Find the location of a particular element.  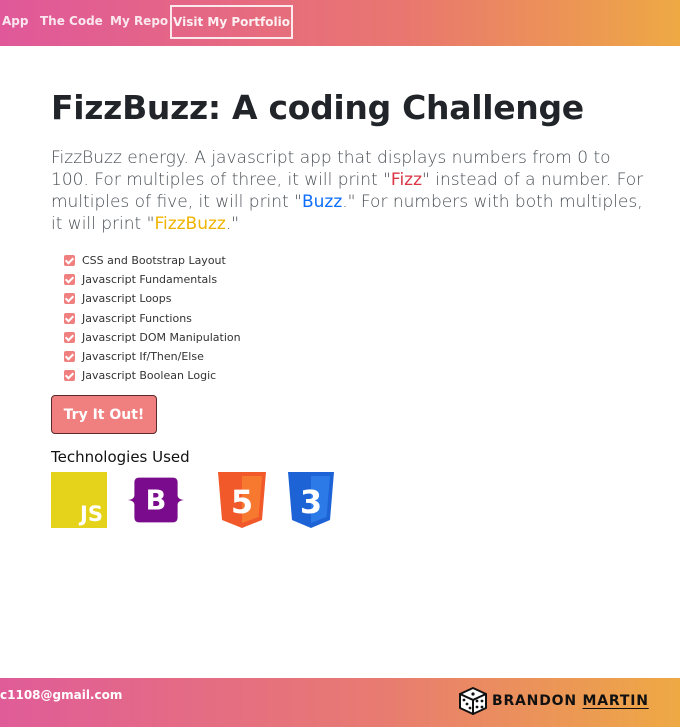

dice-icon is located at coordinates (473, 701).